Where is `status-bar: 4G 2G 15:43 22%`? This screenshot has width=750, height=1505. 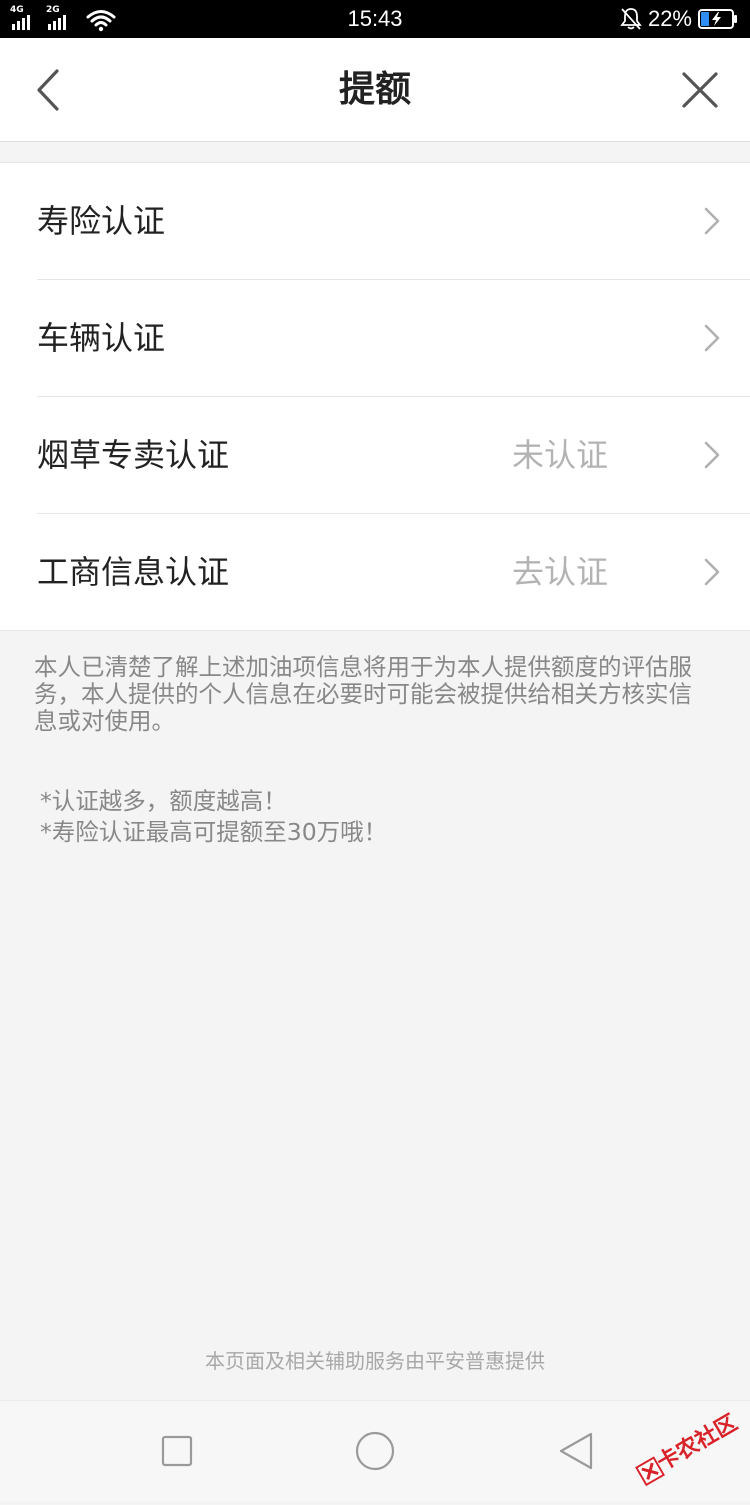
status-bar: 4G 2G 15:43 22% is located at coordinates (375, 19).